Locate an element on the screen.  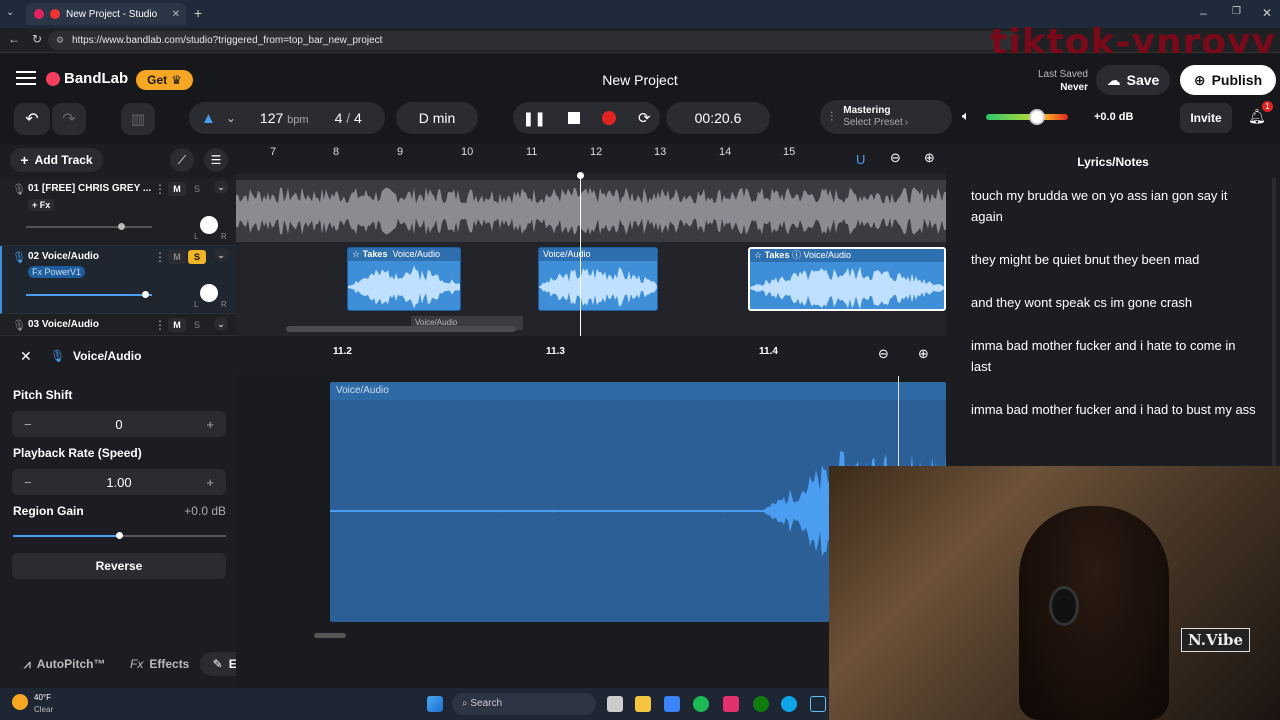
windows-start-icon is located at coordinates (435, 704).